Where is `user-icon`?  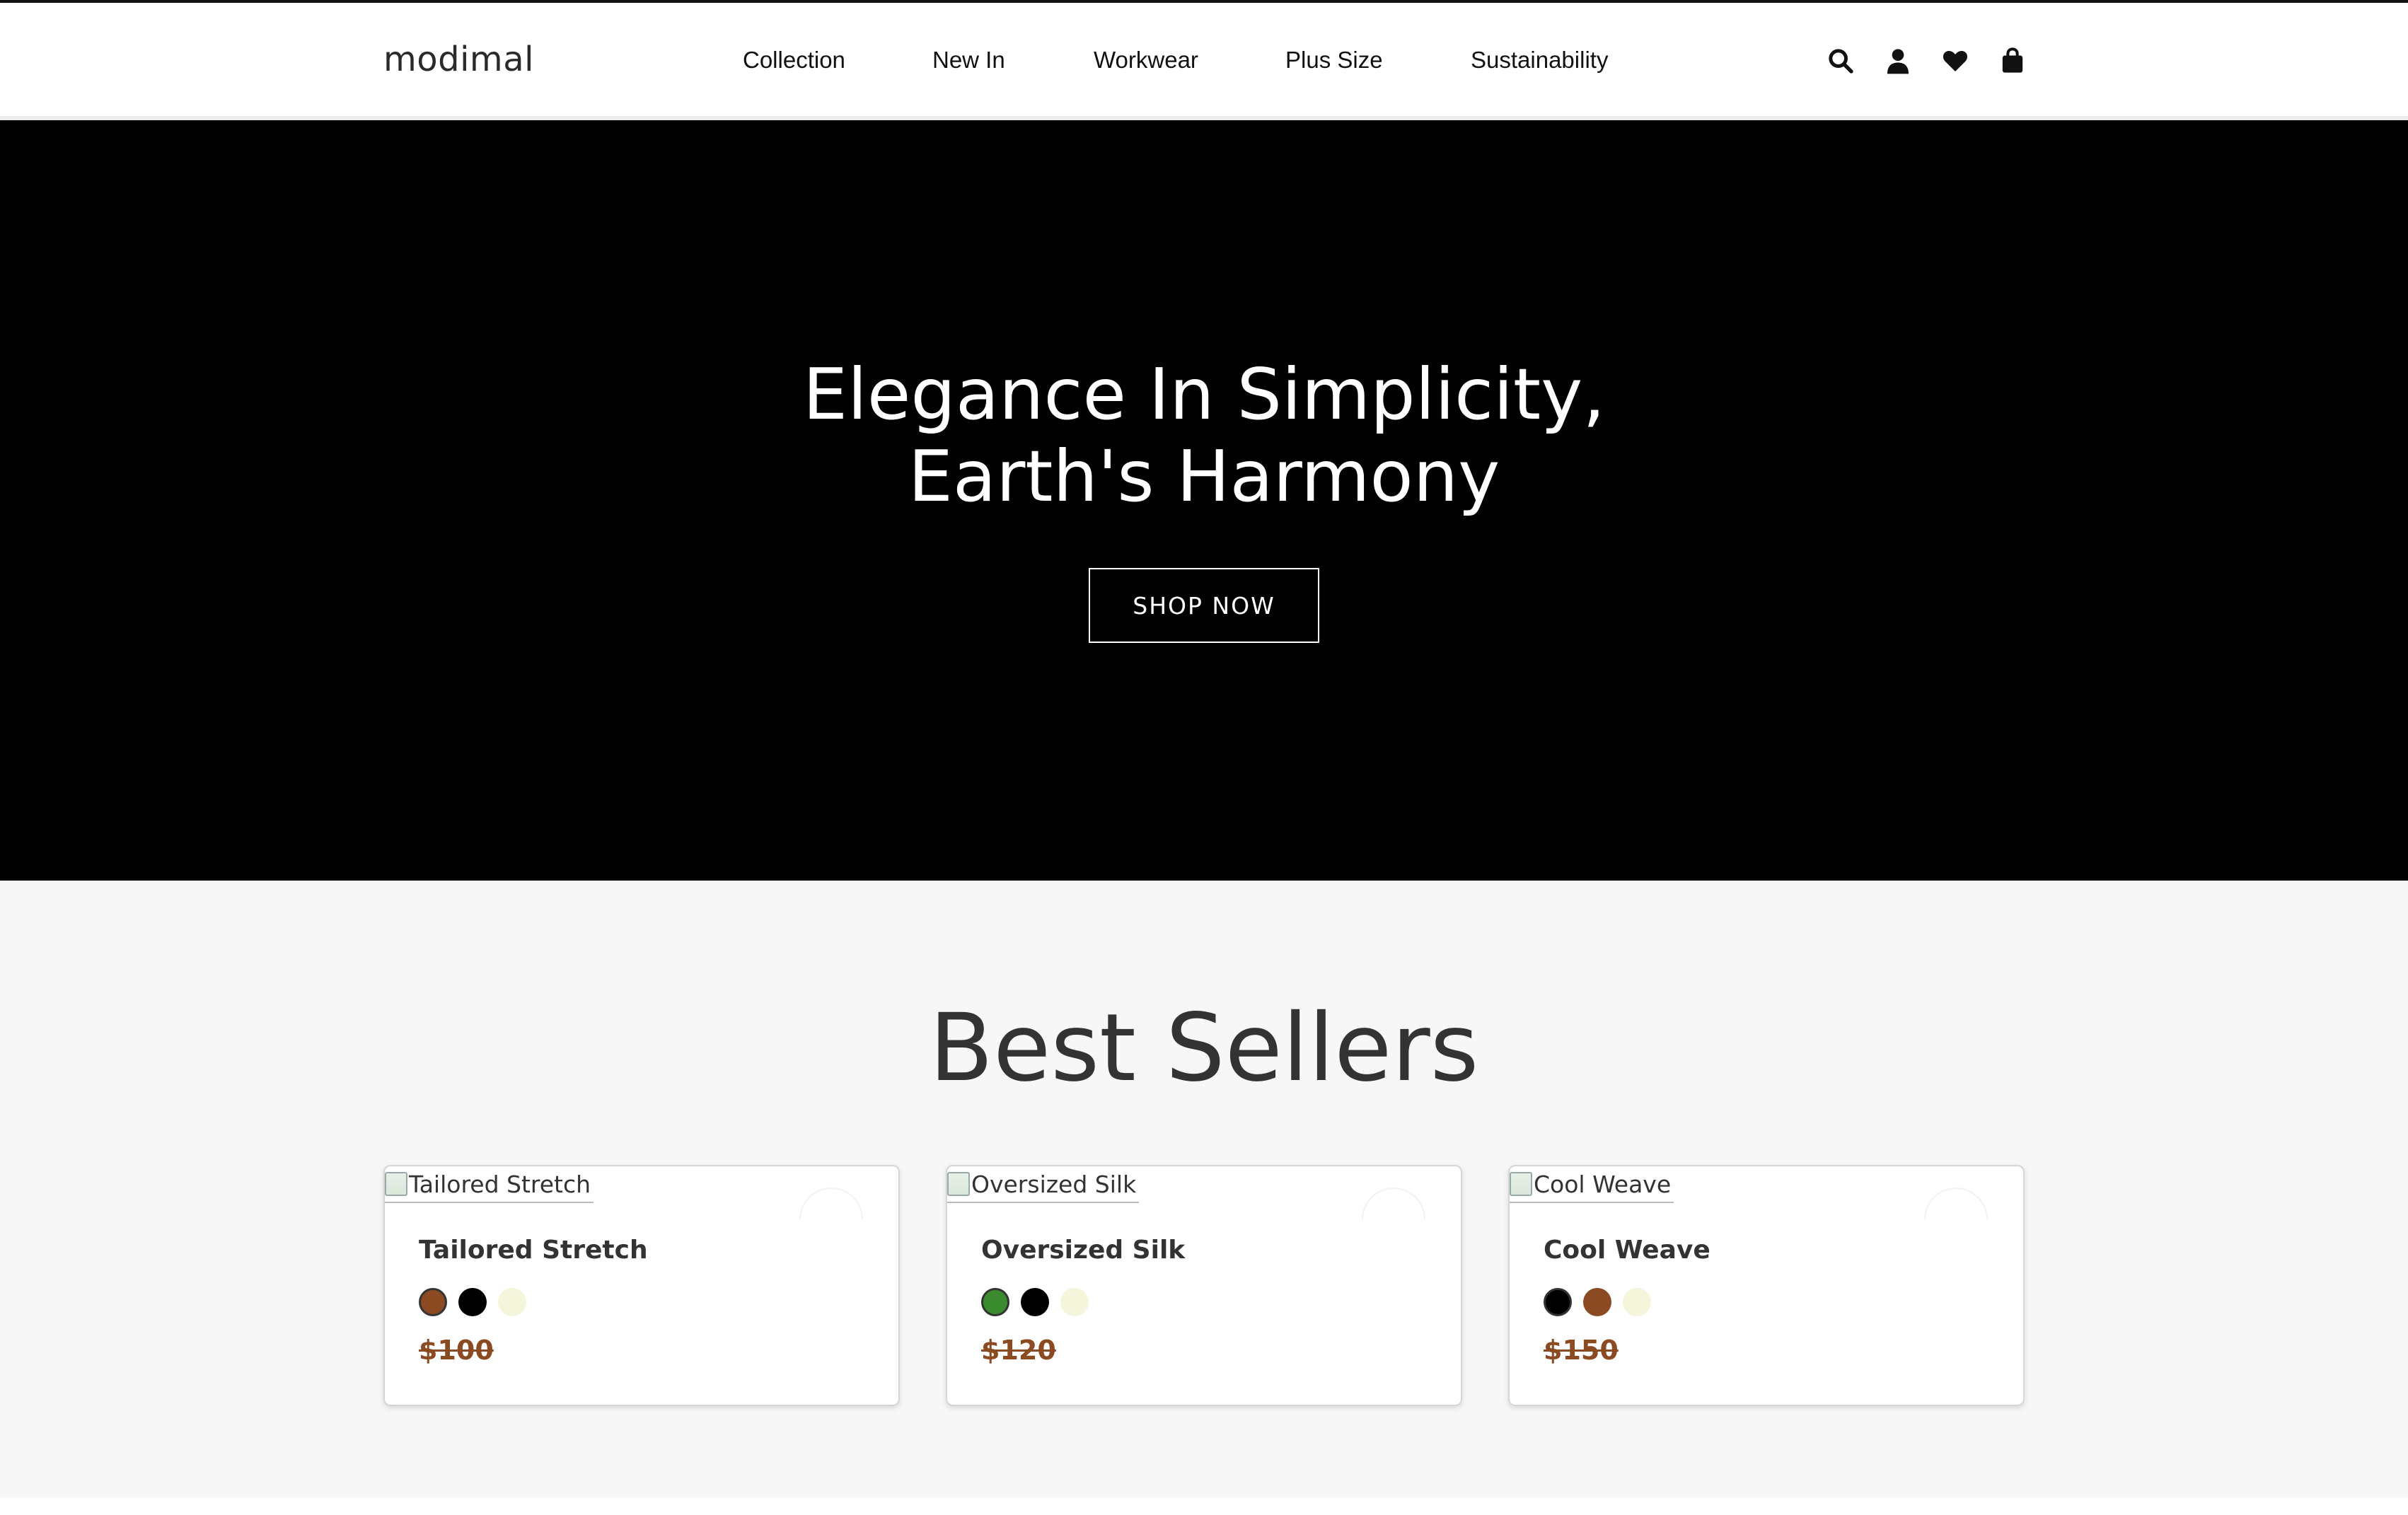 user-icon is located at coordinates (1898, 61).